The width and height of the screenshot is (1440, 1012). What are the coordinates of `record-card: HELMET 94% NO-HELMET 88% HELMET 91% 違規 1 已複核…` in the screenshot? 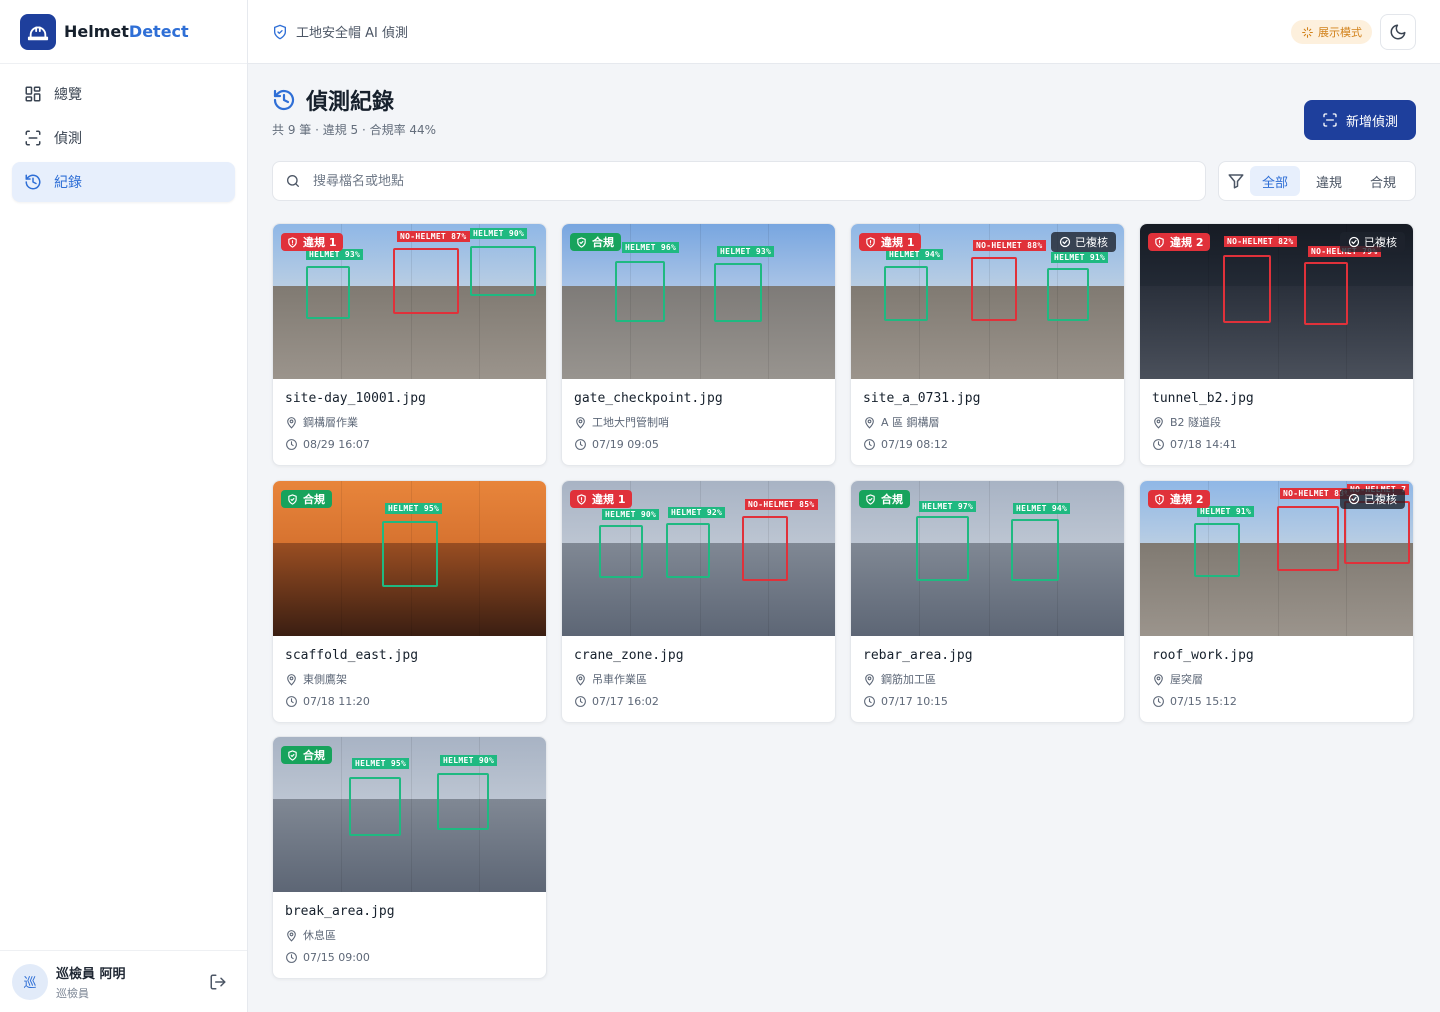 It's located at (987, 344).